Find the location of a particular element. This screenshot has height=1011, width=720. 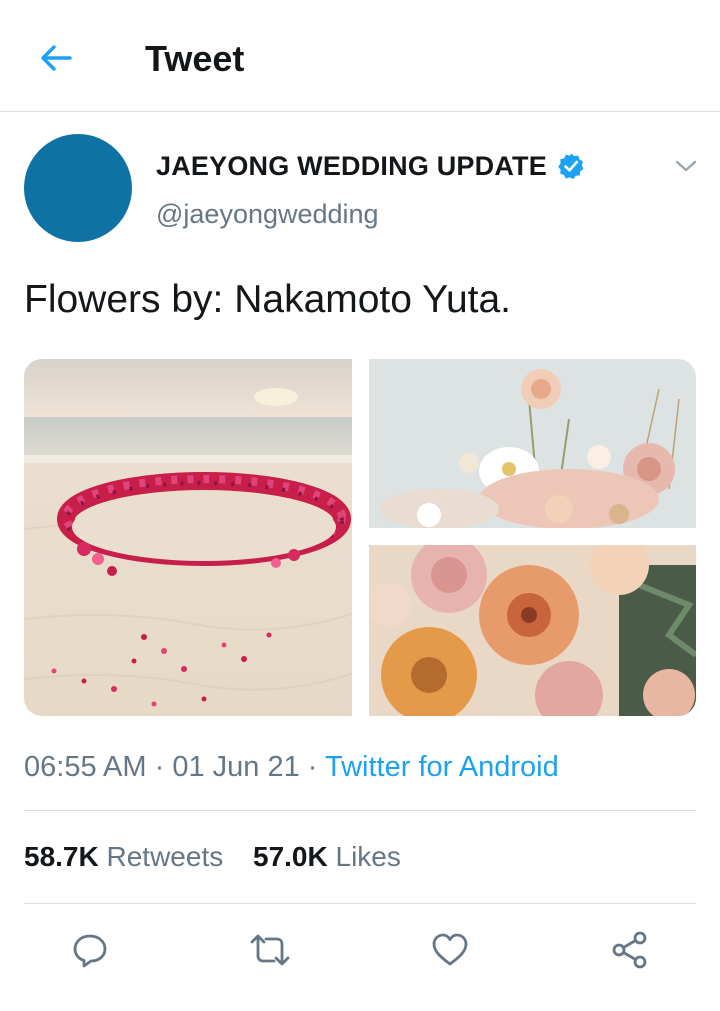

chevron-down-icon is located at coordinates (686, 166).